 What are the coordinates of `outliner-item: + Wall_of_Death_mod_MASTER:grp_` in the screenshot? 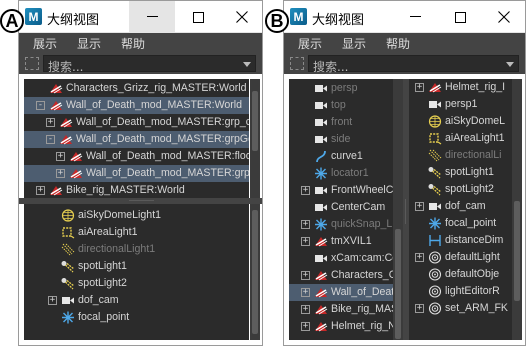 It's located at (136, 173).